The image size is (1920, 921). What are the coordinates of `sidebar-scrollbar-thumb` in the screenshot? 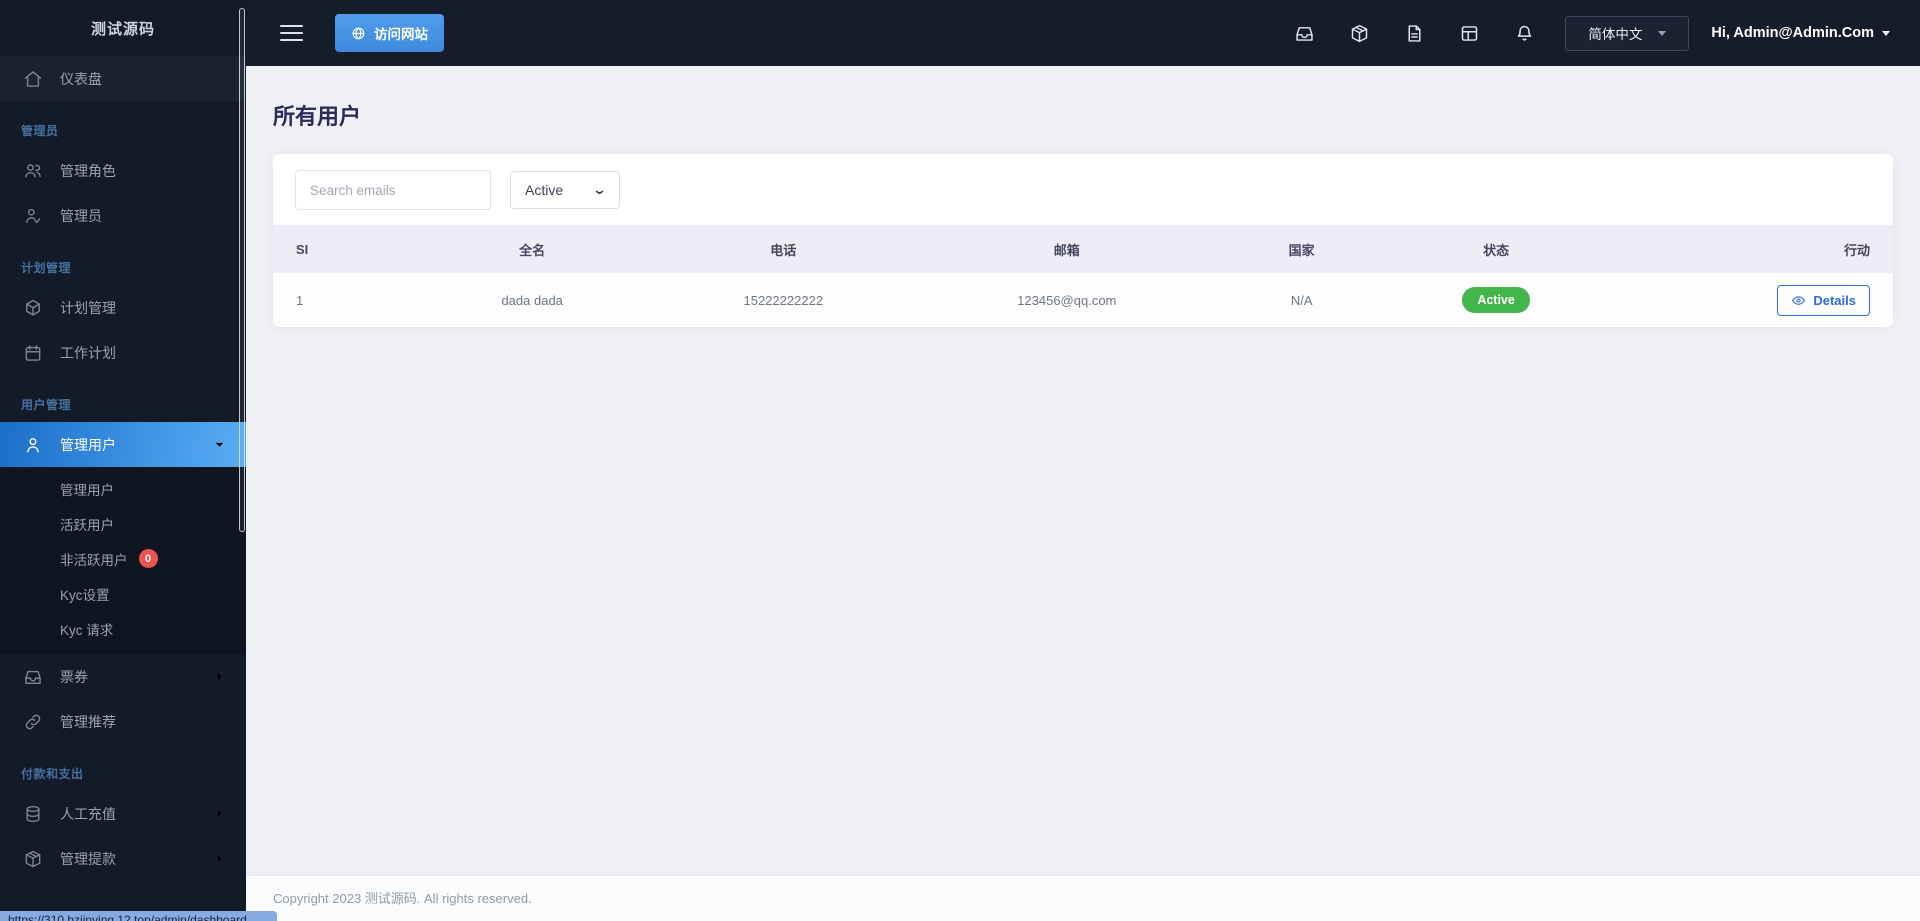 It's located at (242, 270).